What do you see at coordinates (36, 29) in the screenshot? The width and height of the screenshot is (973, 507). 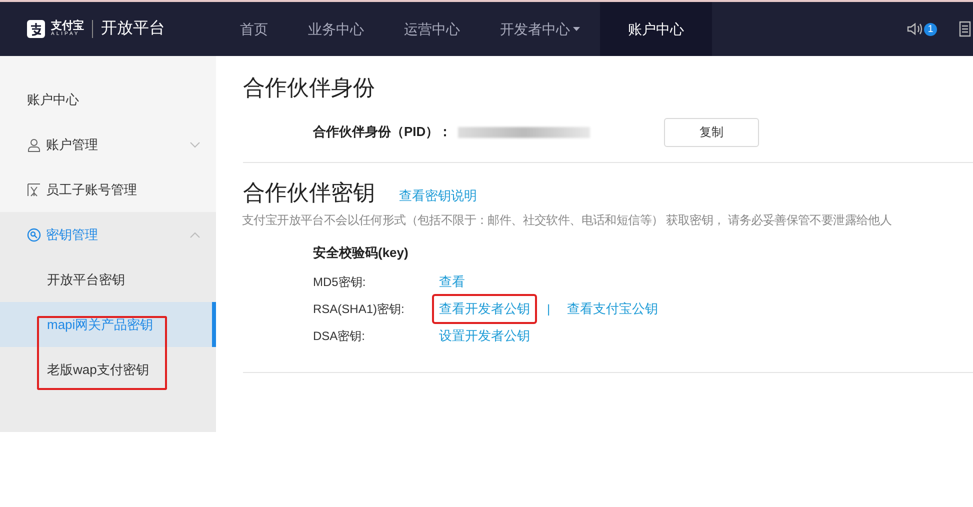 I see `alipay-logo-icon` at bounding box center [36, 29].